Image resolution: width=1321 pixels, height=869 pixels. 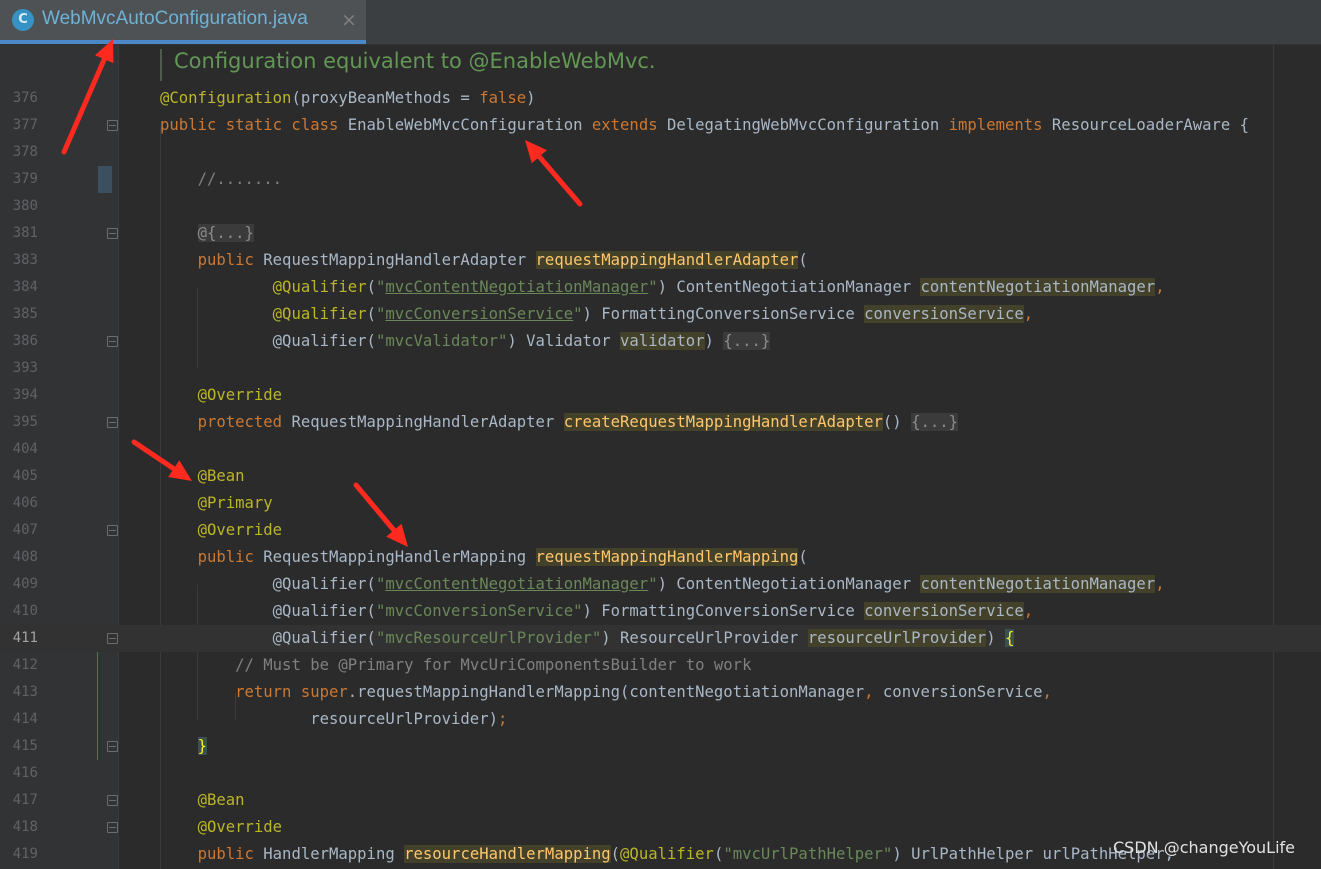 I want to click on code-line: 404, so click(x=660, y=449).